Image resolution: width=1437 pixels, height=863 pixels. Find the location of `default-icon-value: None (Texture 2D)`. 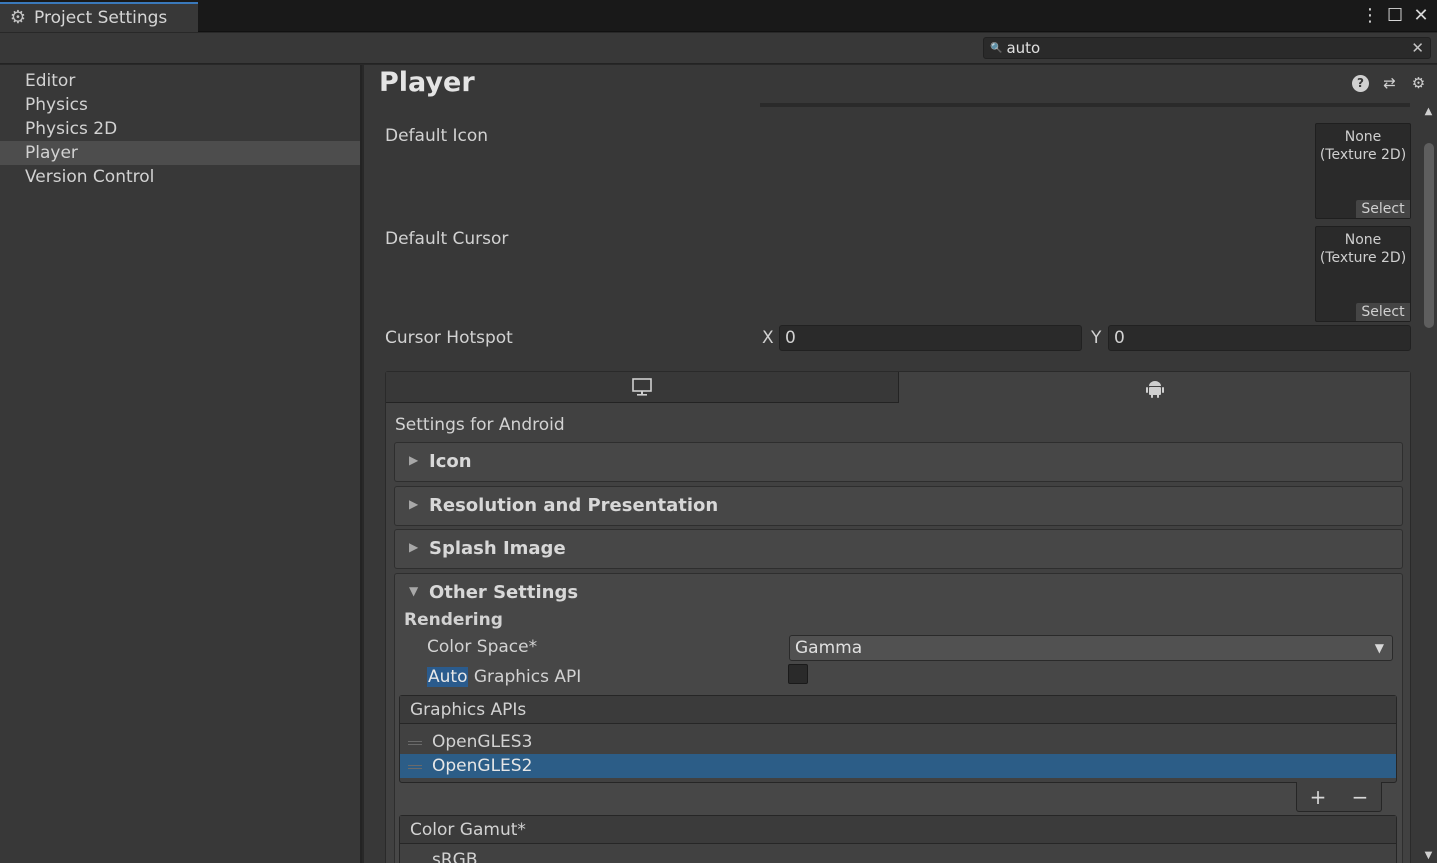

default-icon-value: None (Texture 2D) is located at coordinates (1363, 146).